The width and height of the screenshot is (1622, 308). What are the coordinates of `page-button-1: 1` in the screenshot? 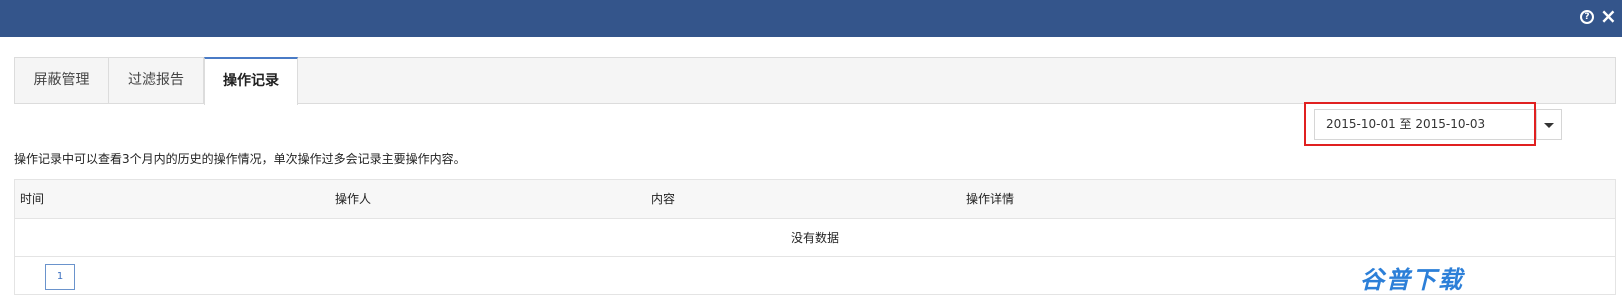 It's located at (60, 277).